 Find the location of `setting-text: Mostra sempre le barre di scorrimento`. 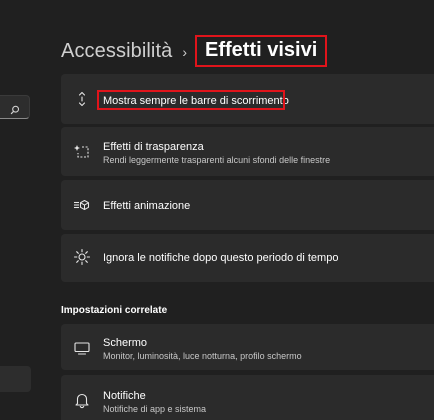

setting-text: Mostra sempre le barre di scorrimento is located at coordinates (196, 101).